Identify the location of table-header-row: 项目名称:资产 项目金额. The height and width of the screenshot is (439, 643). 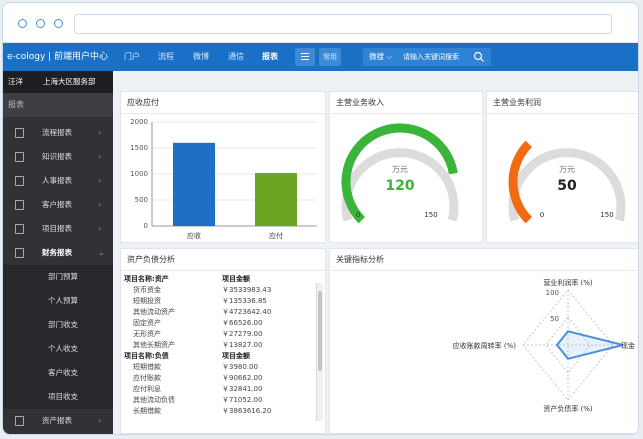
(220, 279).